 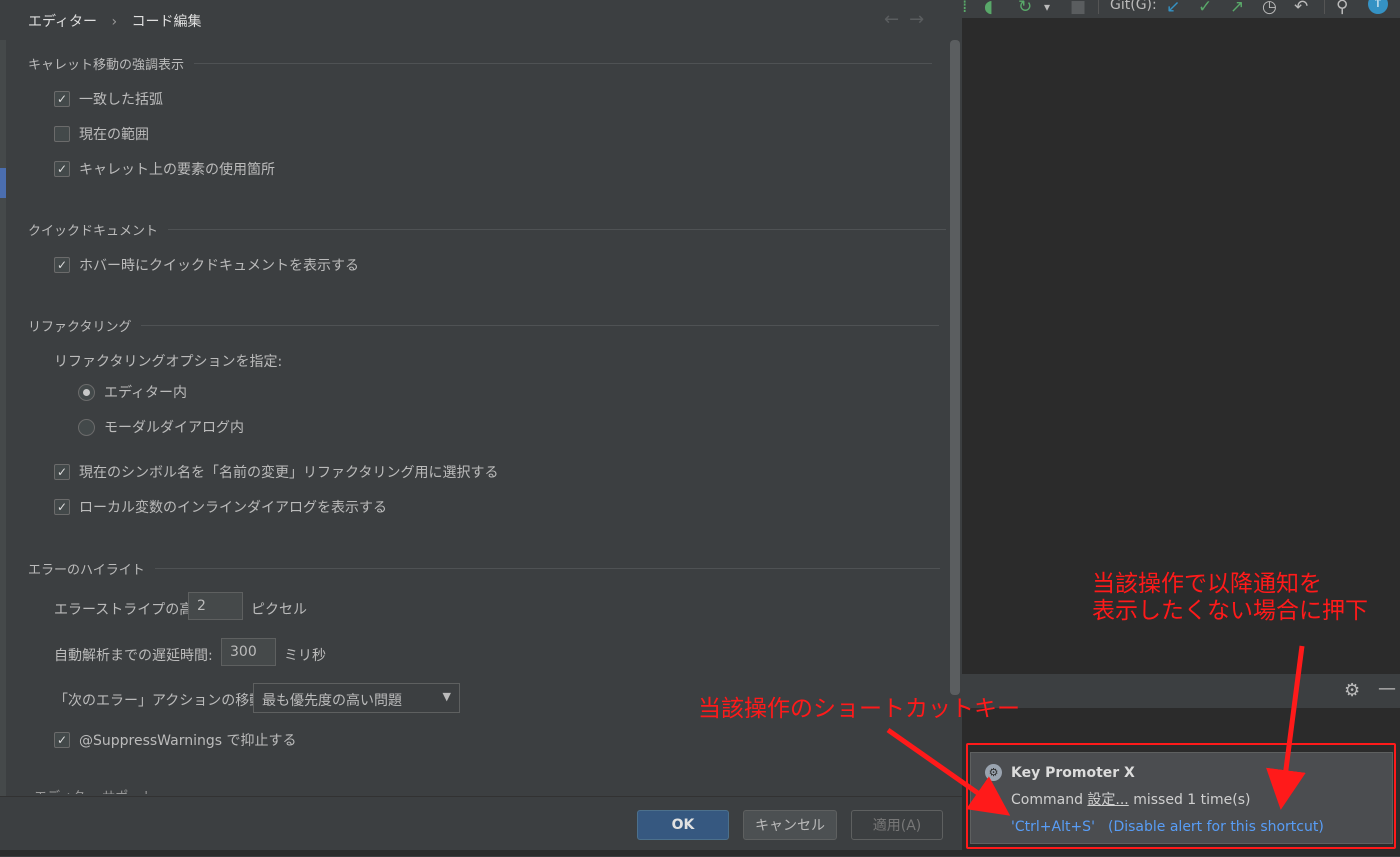 I want to click on annotation-arrows, so click(x=1096, y=730).